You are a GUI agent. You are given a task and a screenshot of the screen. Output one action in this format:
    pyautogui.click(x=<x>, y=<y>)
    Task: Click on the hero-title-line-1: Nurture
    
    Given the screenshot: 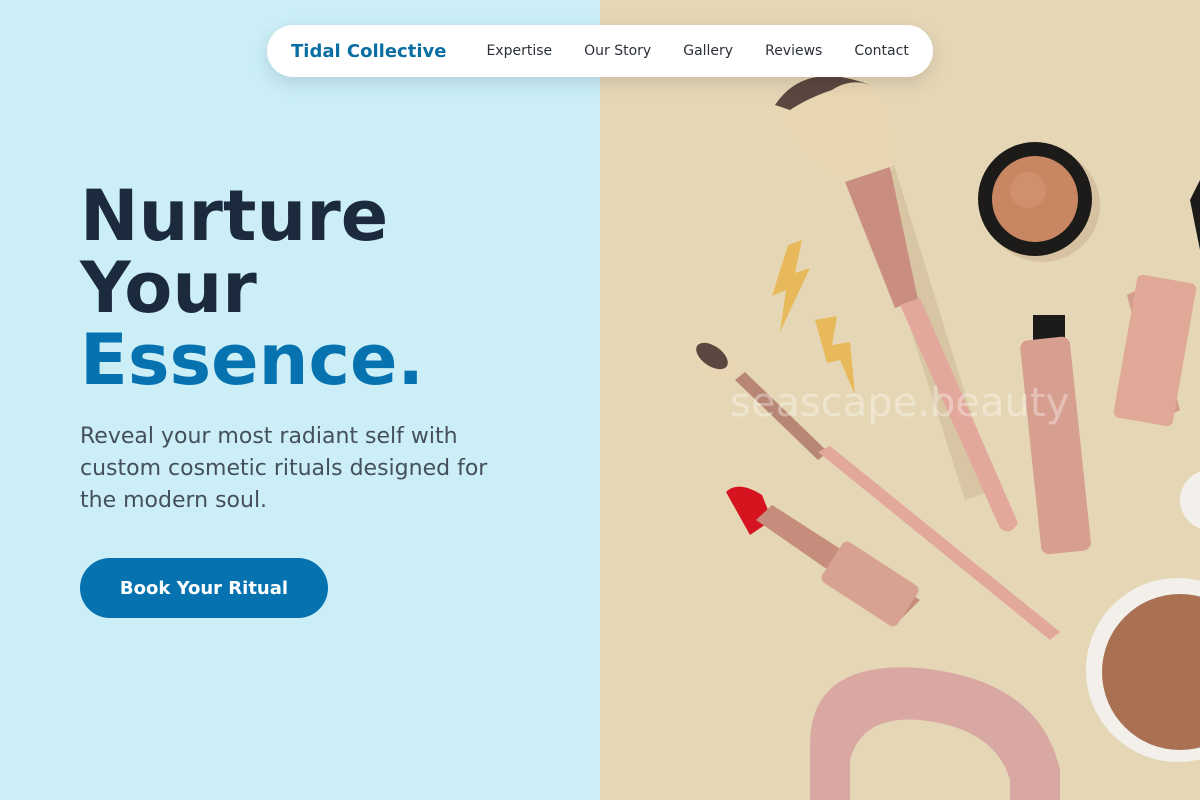 What is the action you would take?
    pyautogui.click(x=234, y=216)
    